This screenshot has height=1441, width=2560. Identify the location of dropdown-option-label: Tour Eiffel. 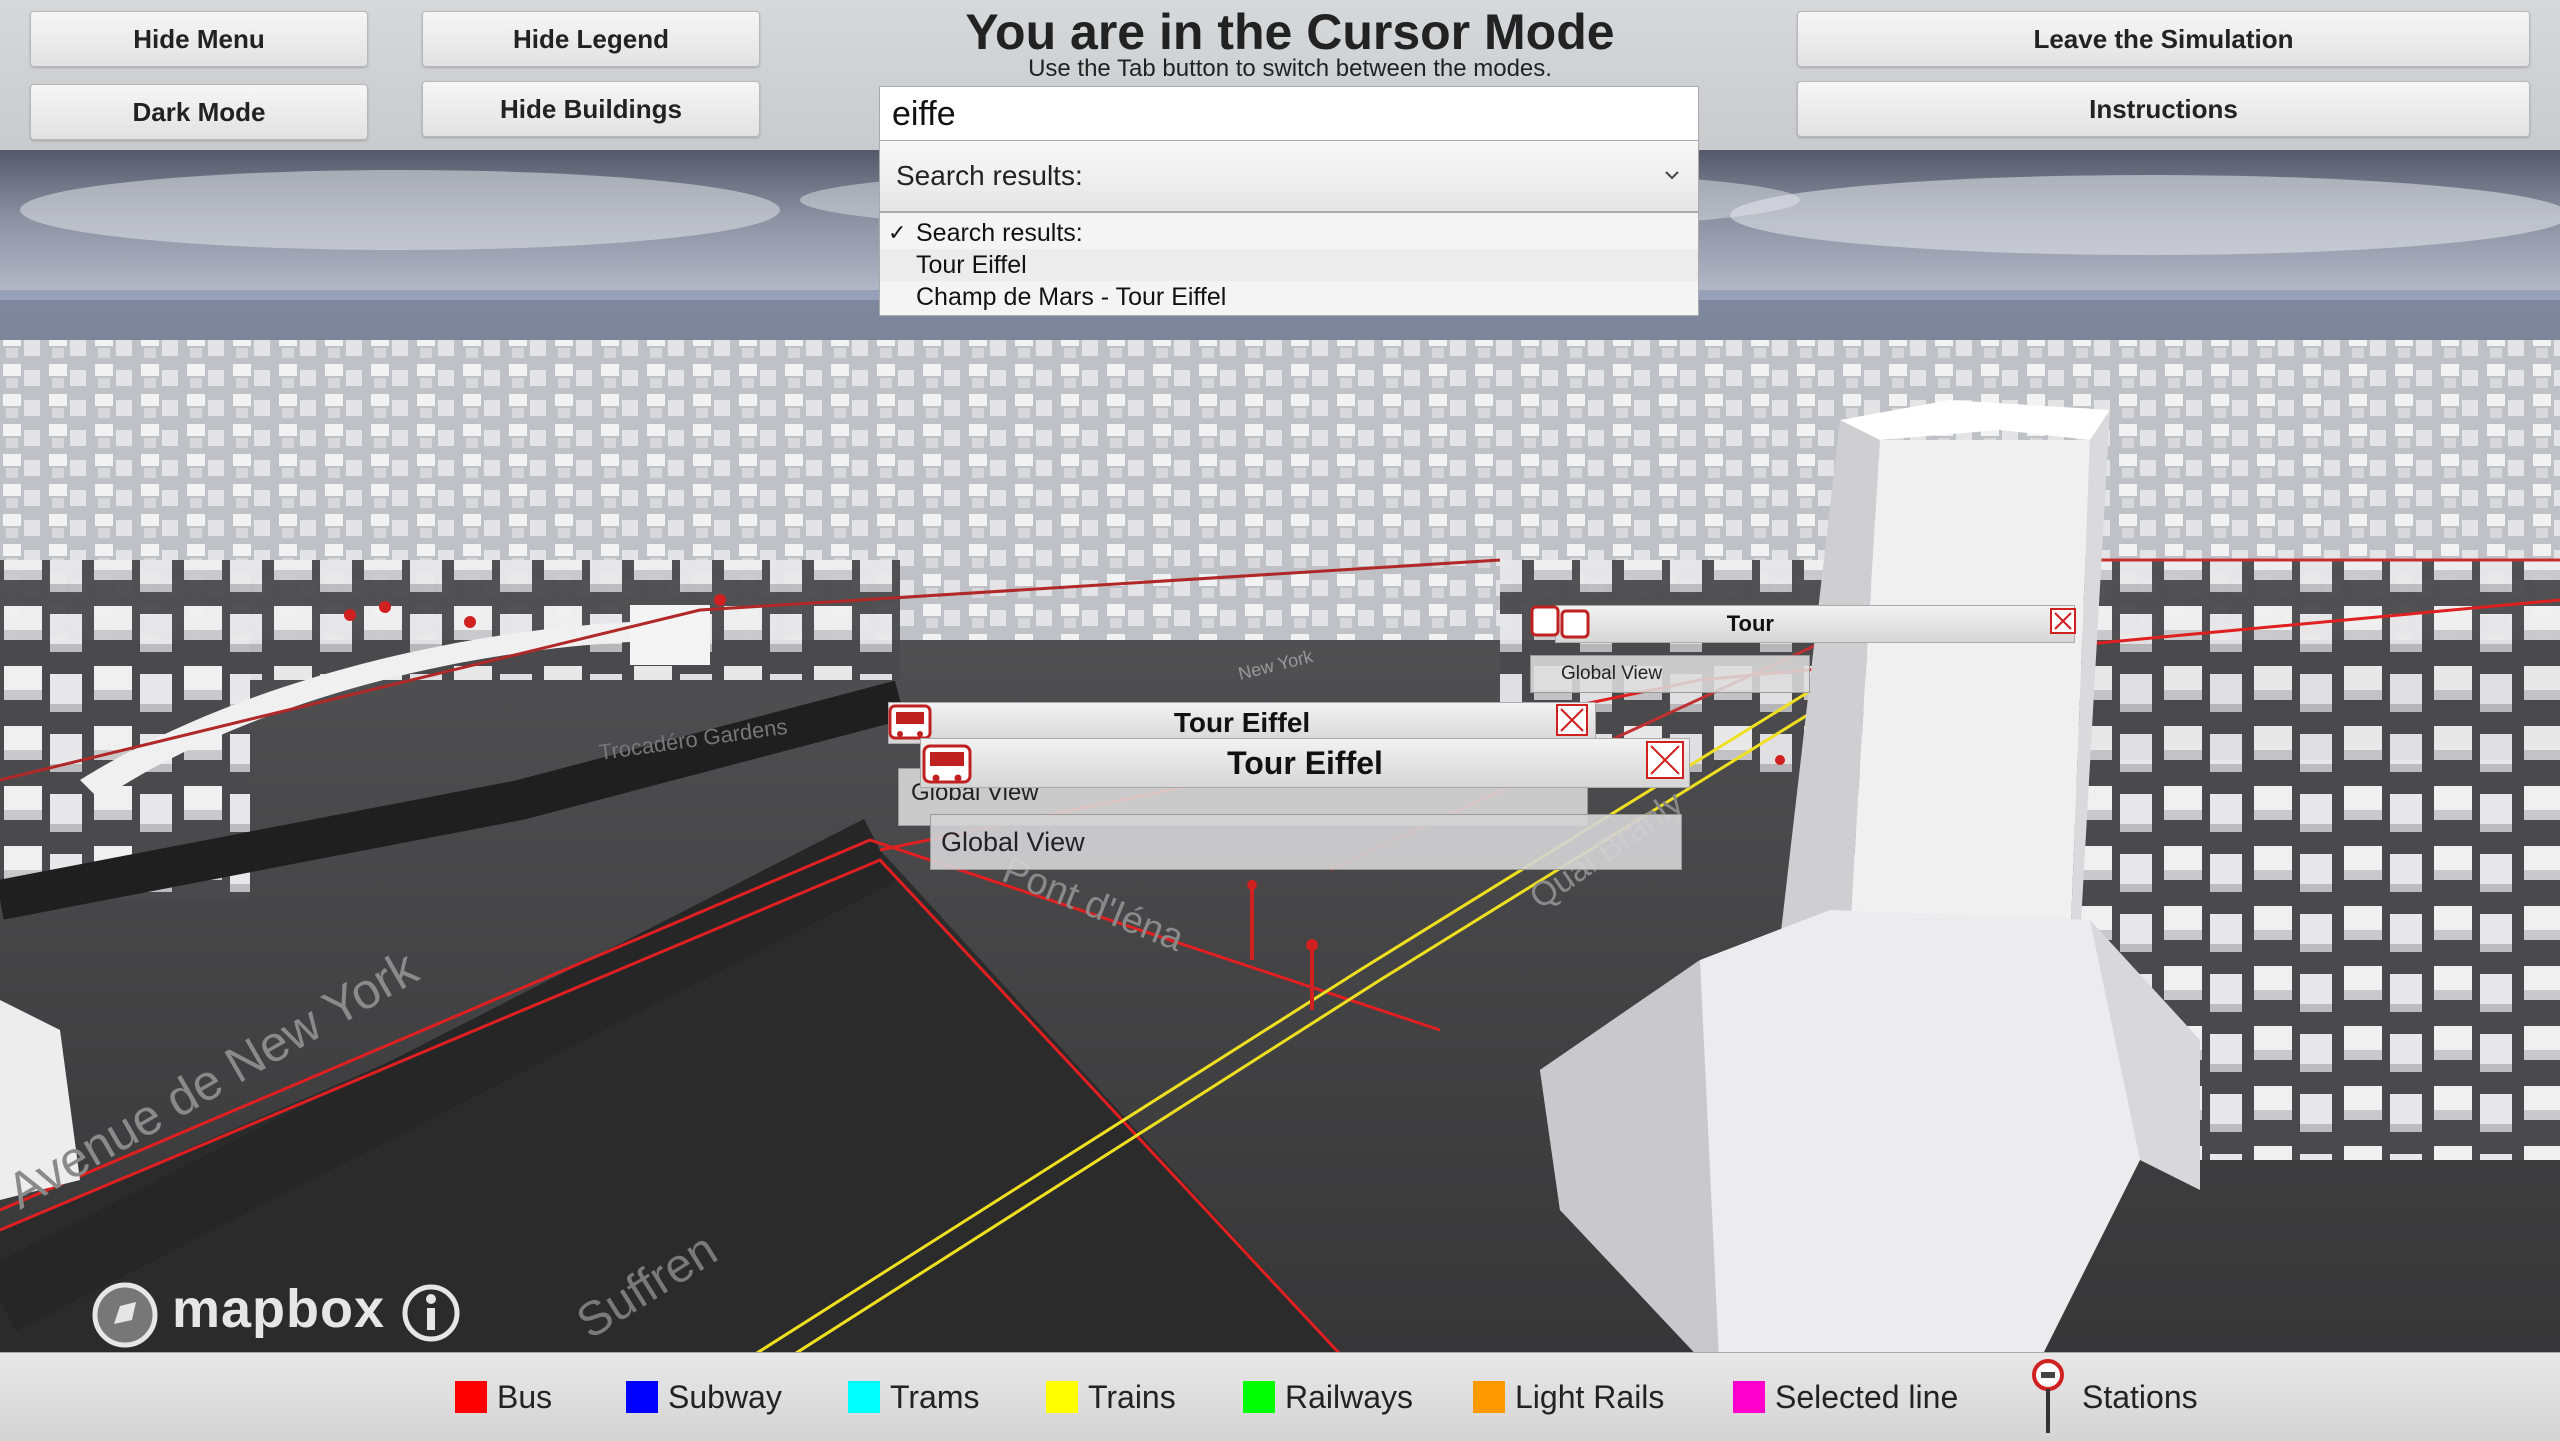
(971, 265).